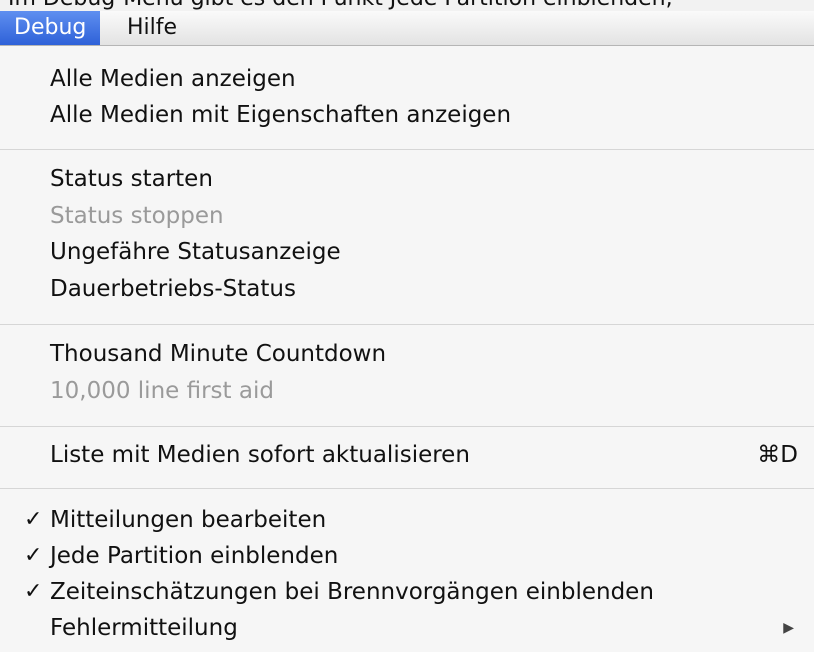 This screenshot has height=652, width=814. What do you see at coordinates (188, 520) in the screenshot?
I see `menu-item-label: Mitteilungen bearbeiten` at bounding box center [188, 520].